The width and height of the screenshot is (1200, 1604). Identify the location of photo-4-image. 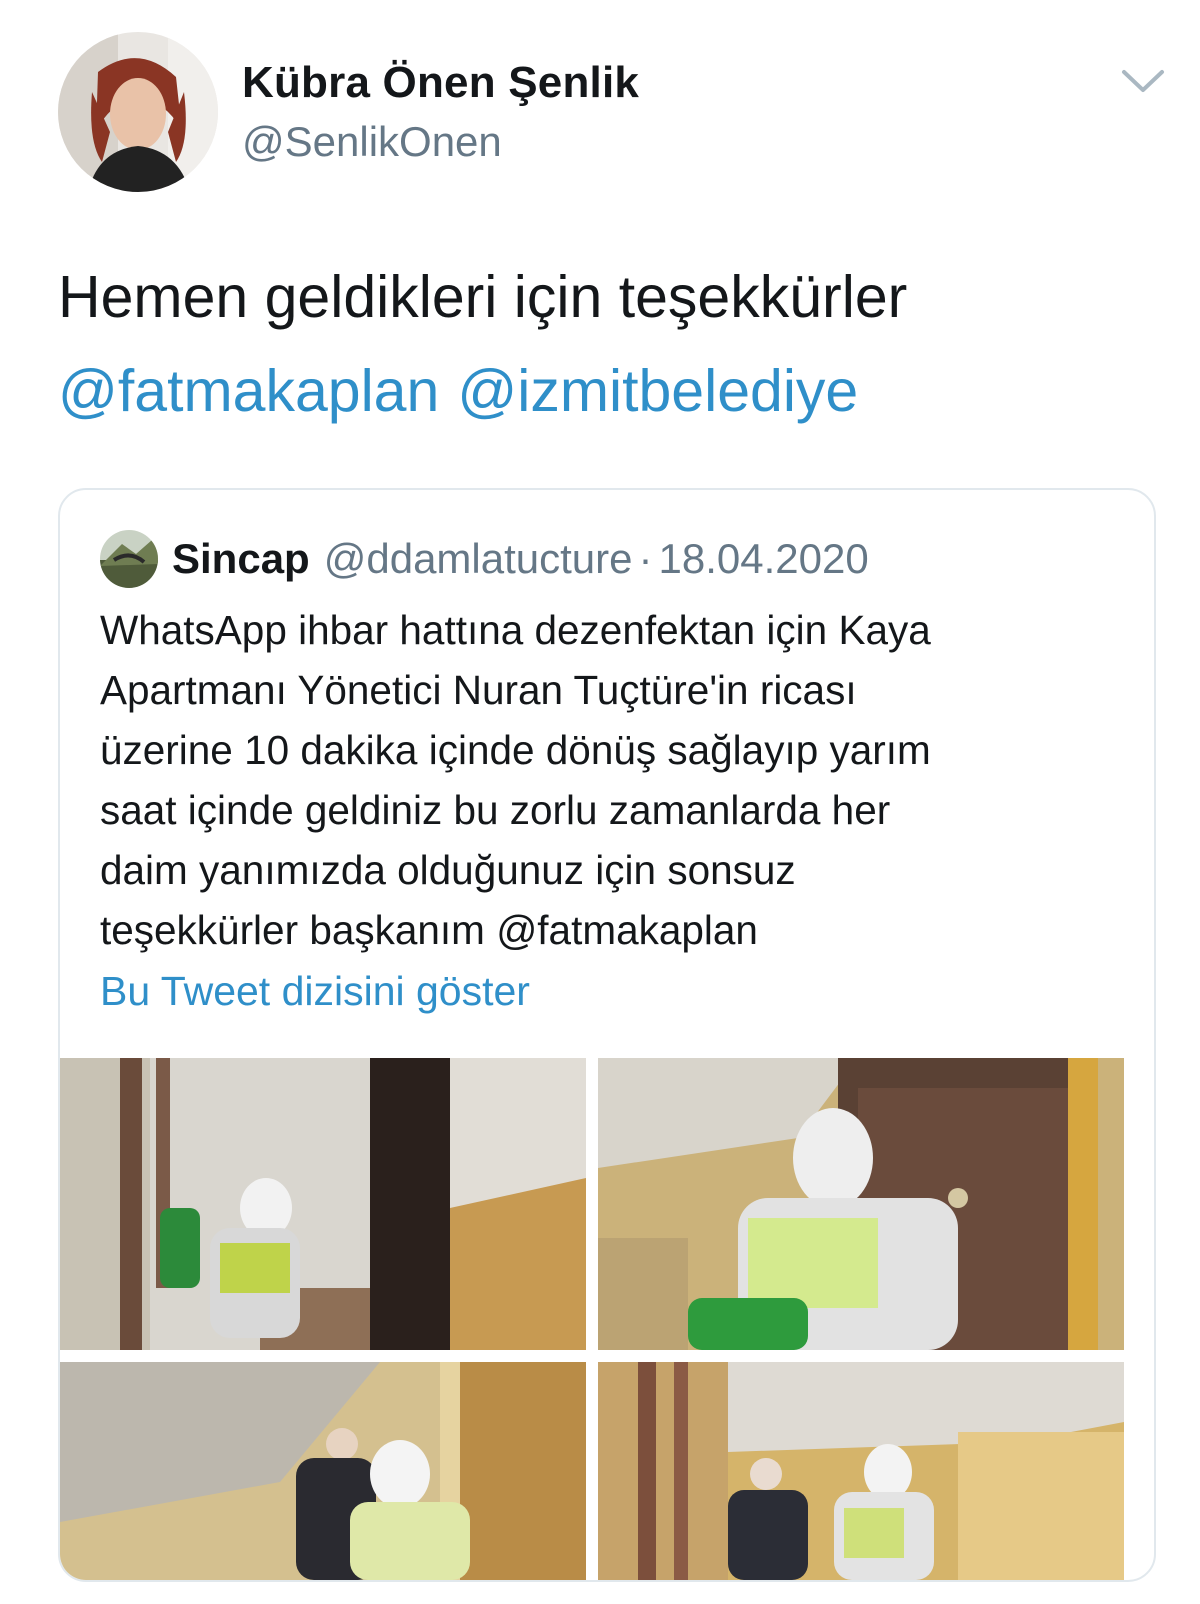
(861, 1471).